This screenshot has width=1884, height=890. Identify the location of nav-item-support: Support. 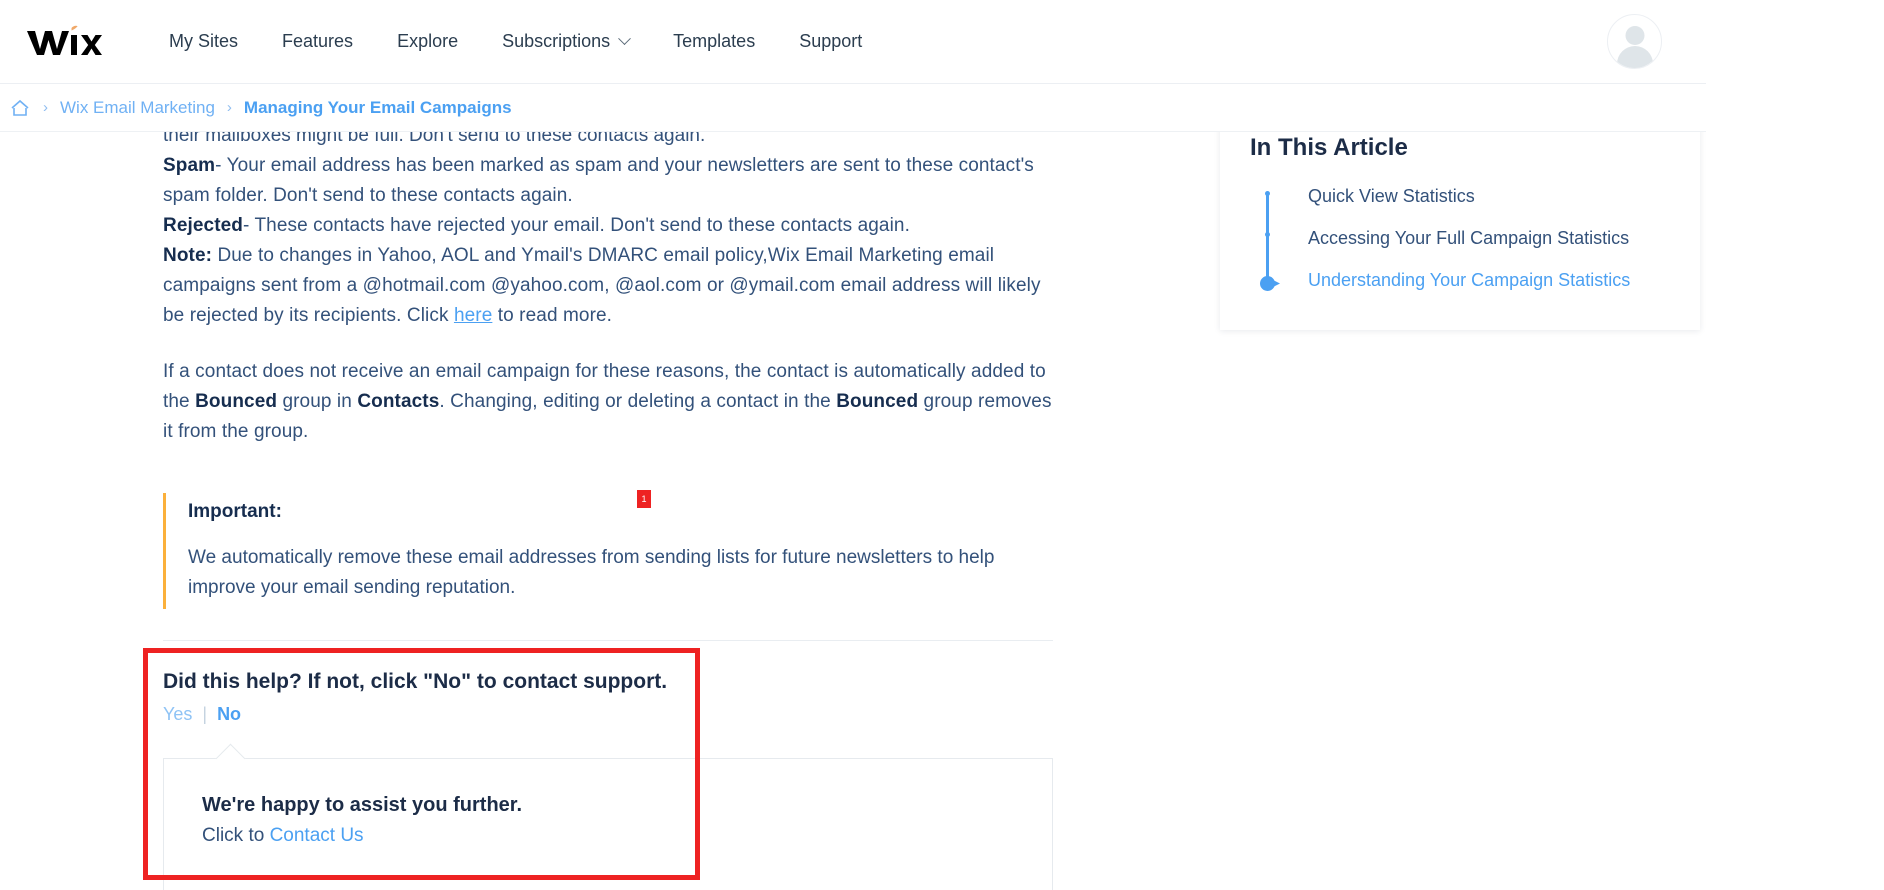
(830, 41).